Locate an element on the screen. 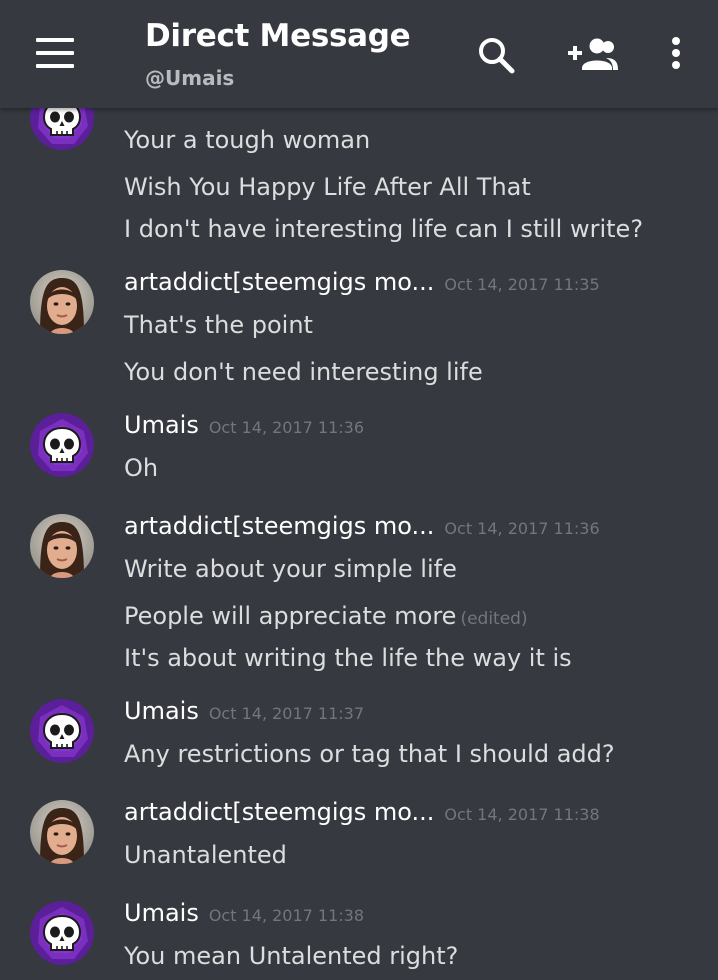  message-header: Umais Oct 14, 2017 11:37 is located at coordinates (244, 711).